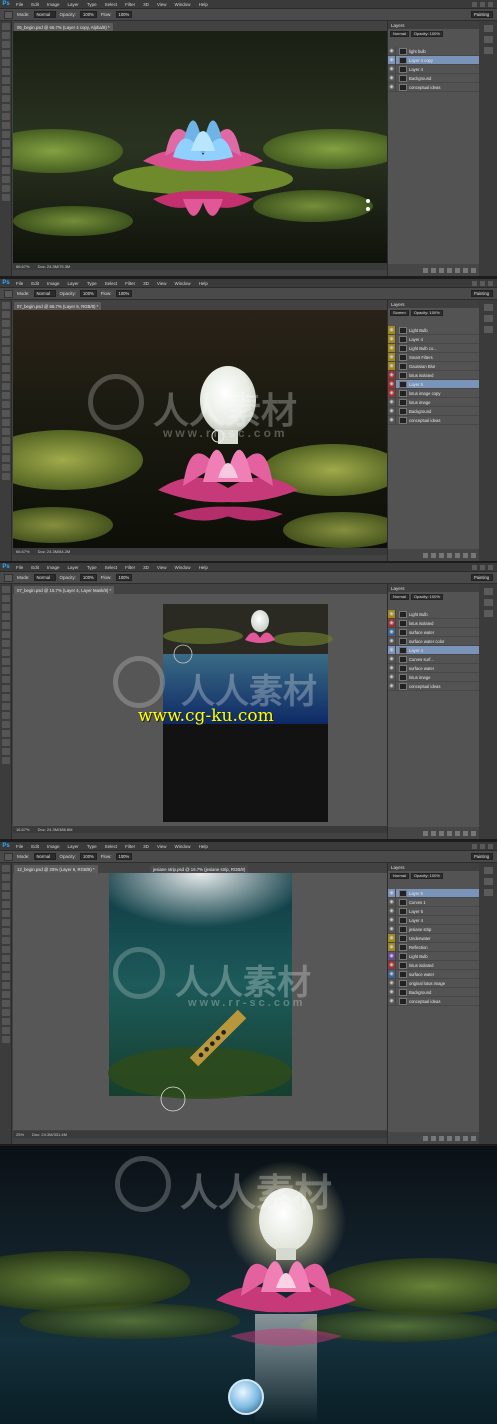 This screenshot has width=497, height=1424. Describe the element at coordinates (482, 856) in the screenshot. I see `workspace-select: Painting` at that location.